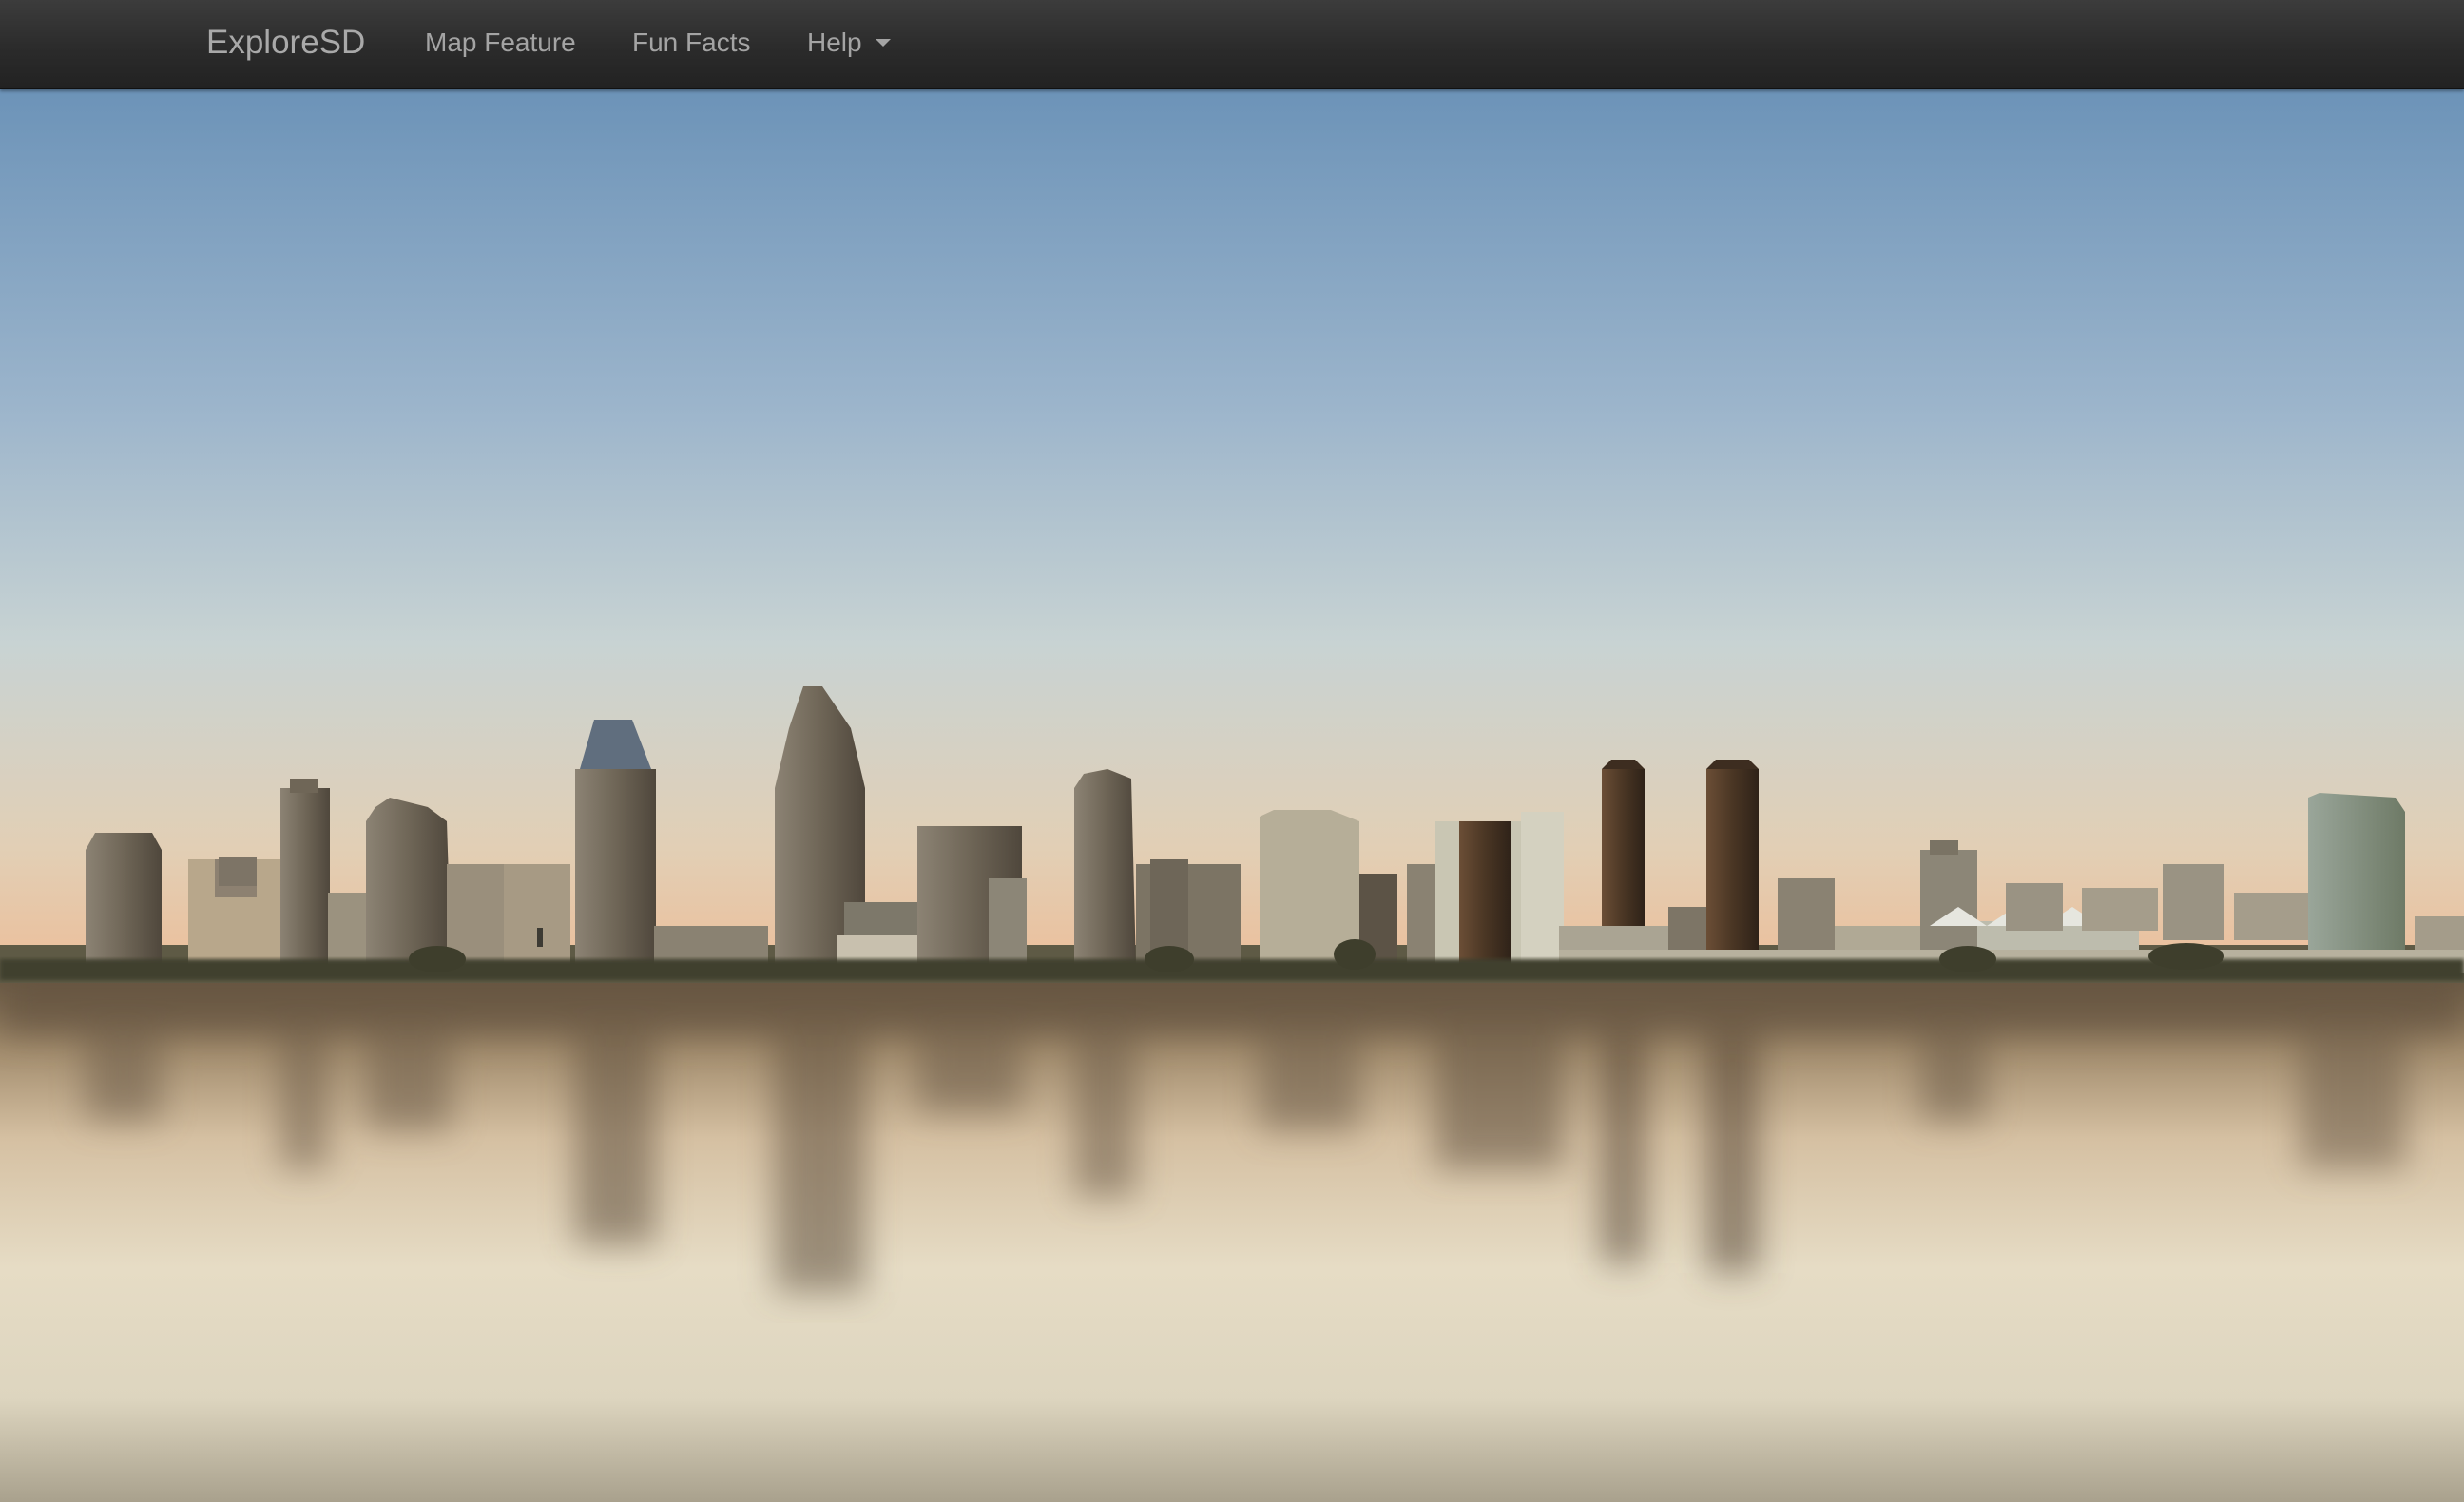 The height and width of the screenshot is (1502, 2464). I want to click on nav-help-label: Help, so click(834, 42).